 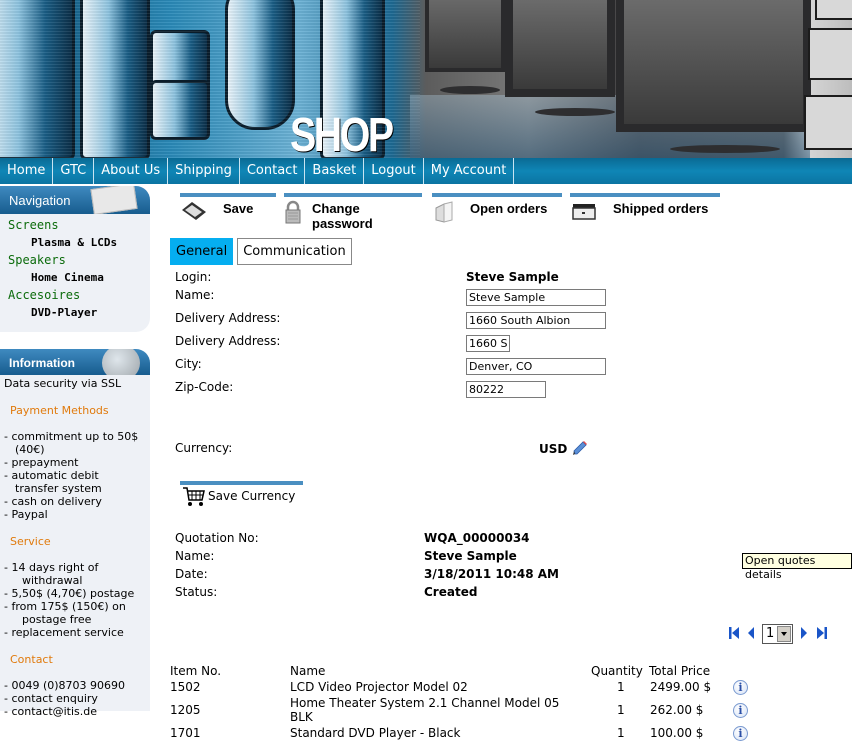 What do you see at coordinates (53, 501) in the screenshot?
I see `payment-item: - cash on delivery` at bounding box center [53, 501].